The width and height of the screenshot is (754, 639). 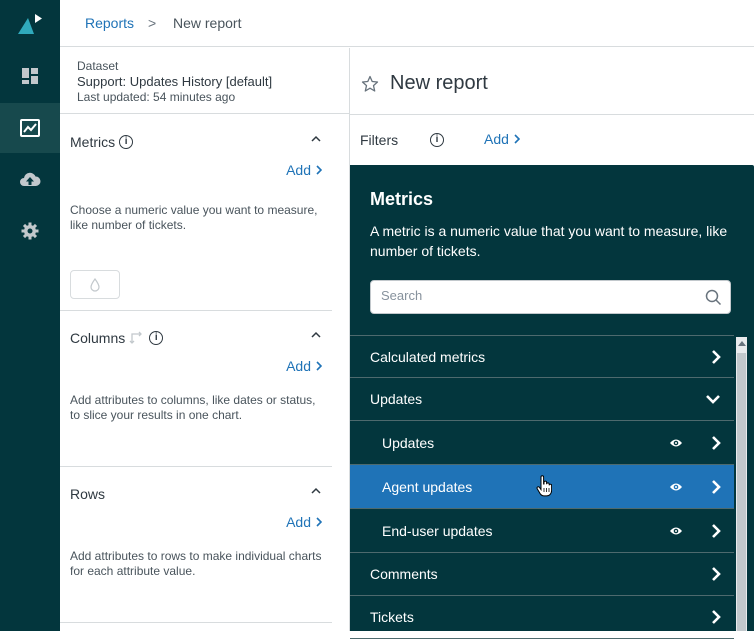 I want to click on metrics-section-title: Metrics i, so click(x=102, y=142).